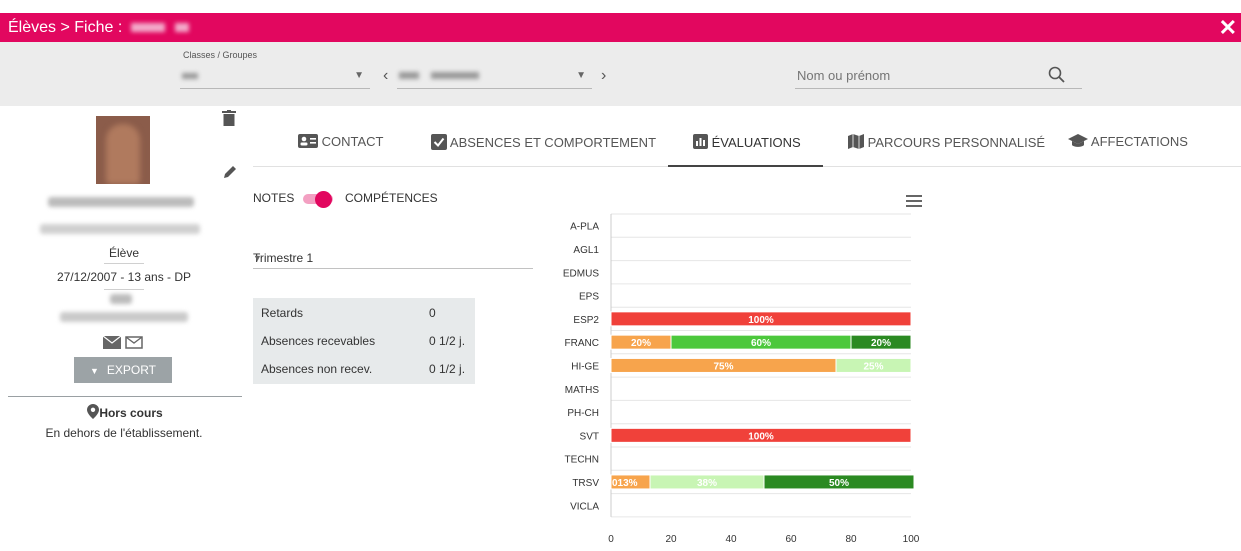  What do you see at coordinates (282, 313) in the screenshot?
I see `stat-label: Retards` at bounding box center [282, 313].